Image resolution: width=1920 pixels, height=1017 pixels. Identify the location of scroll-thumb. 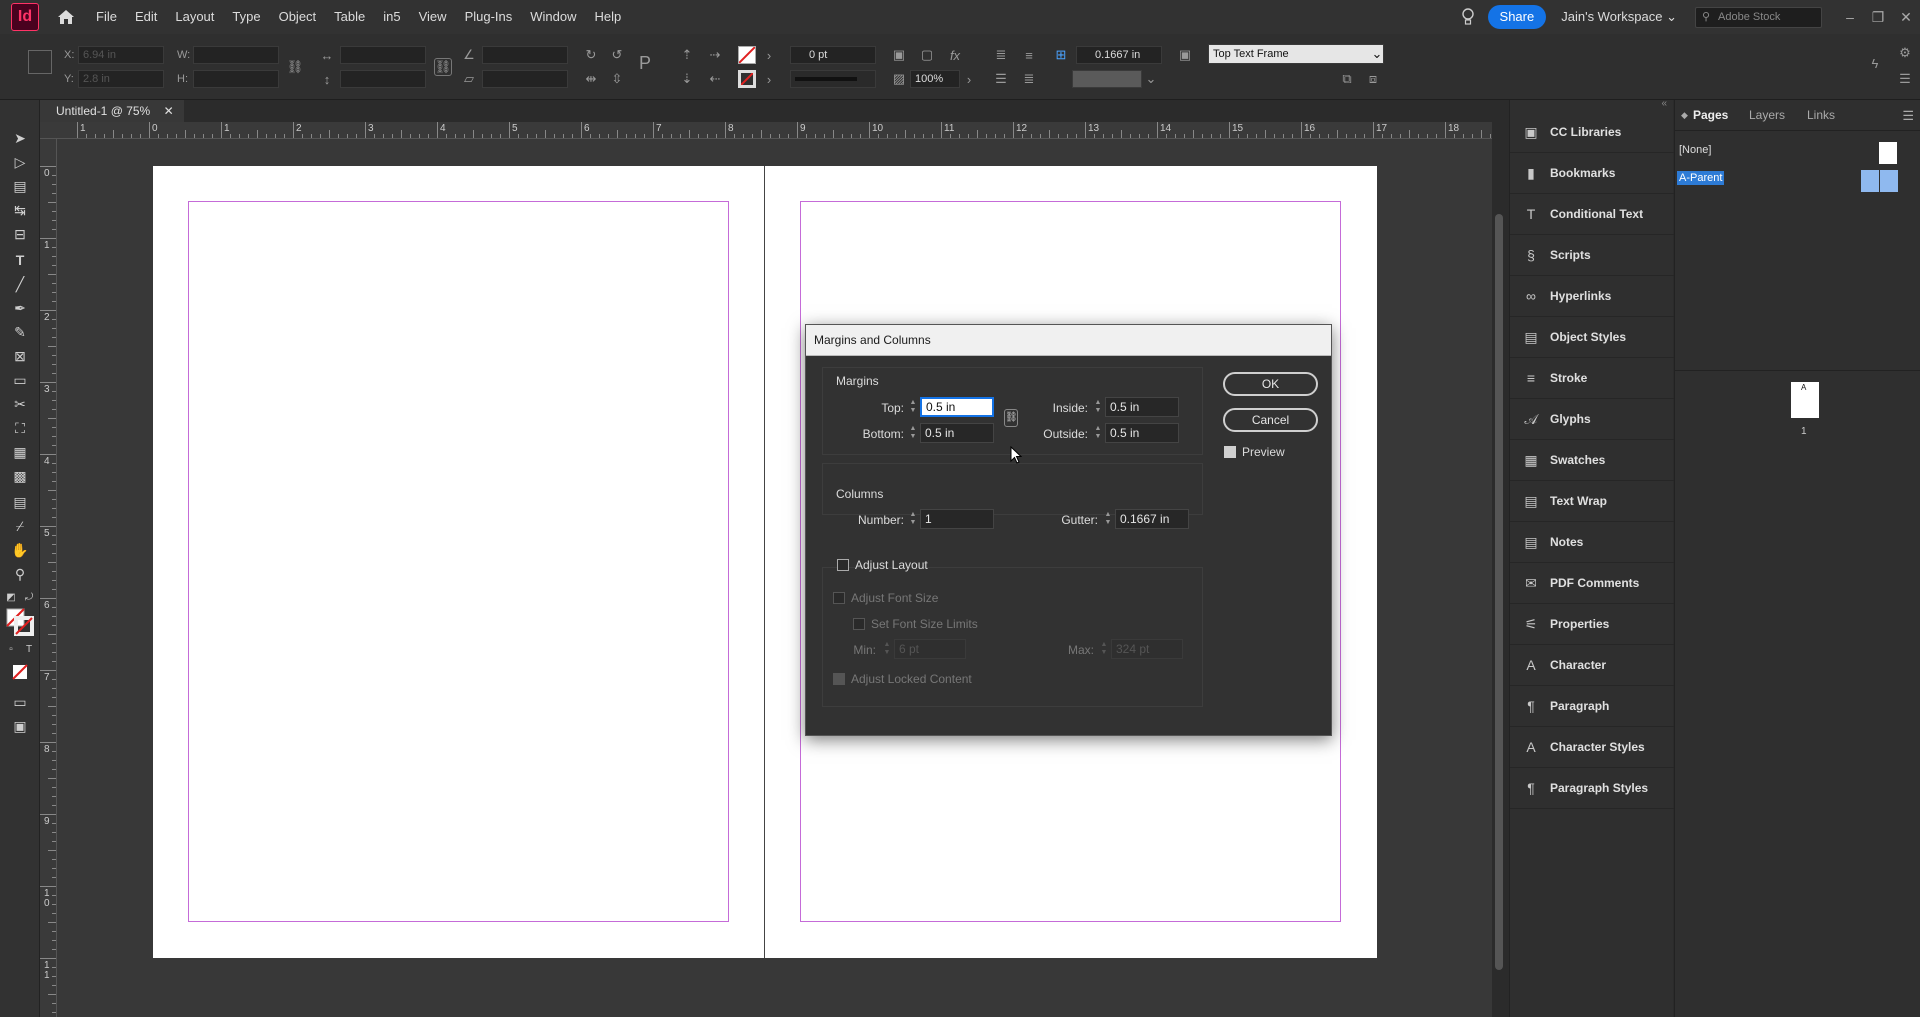
(1499, 592).